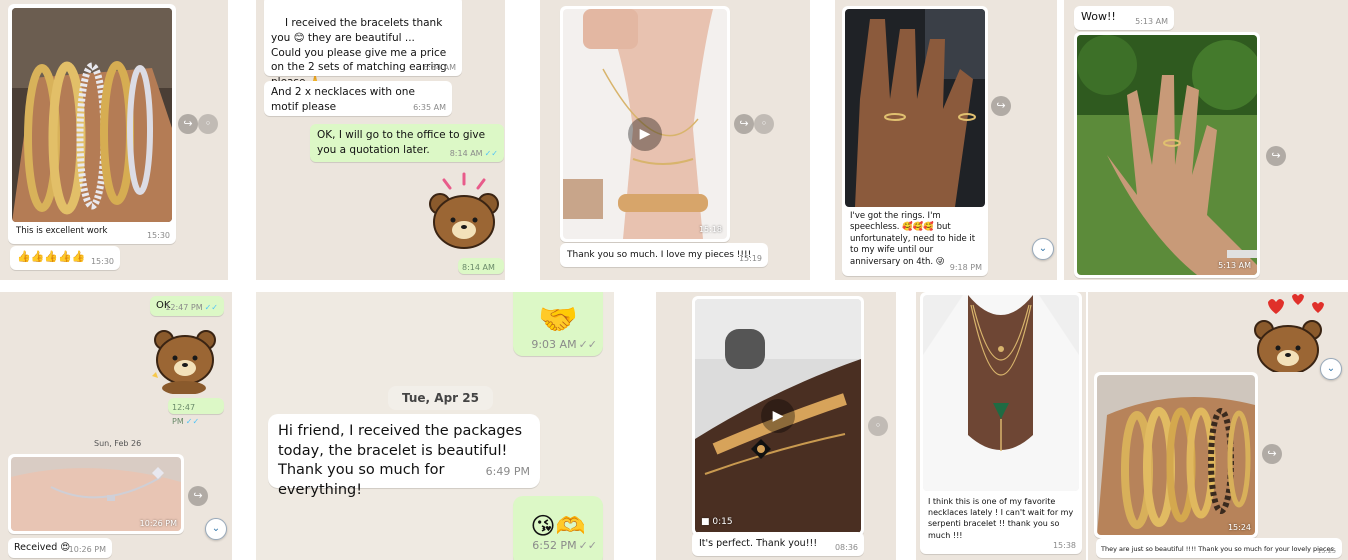  I want to click on message-time: 5:13 AM, so click(1151, 21).